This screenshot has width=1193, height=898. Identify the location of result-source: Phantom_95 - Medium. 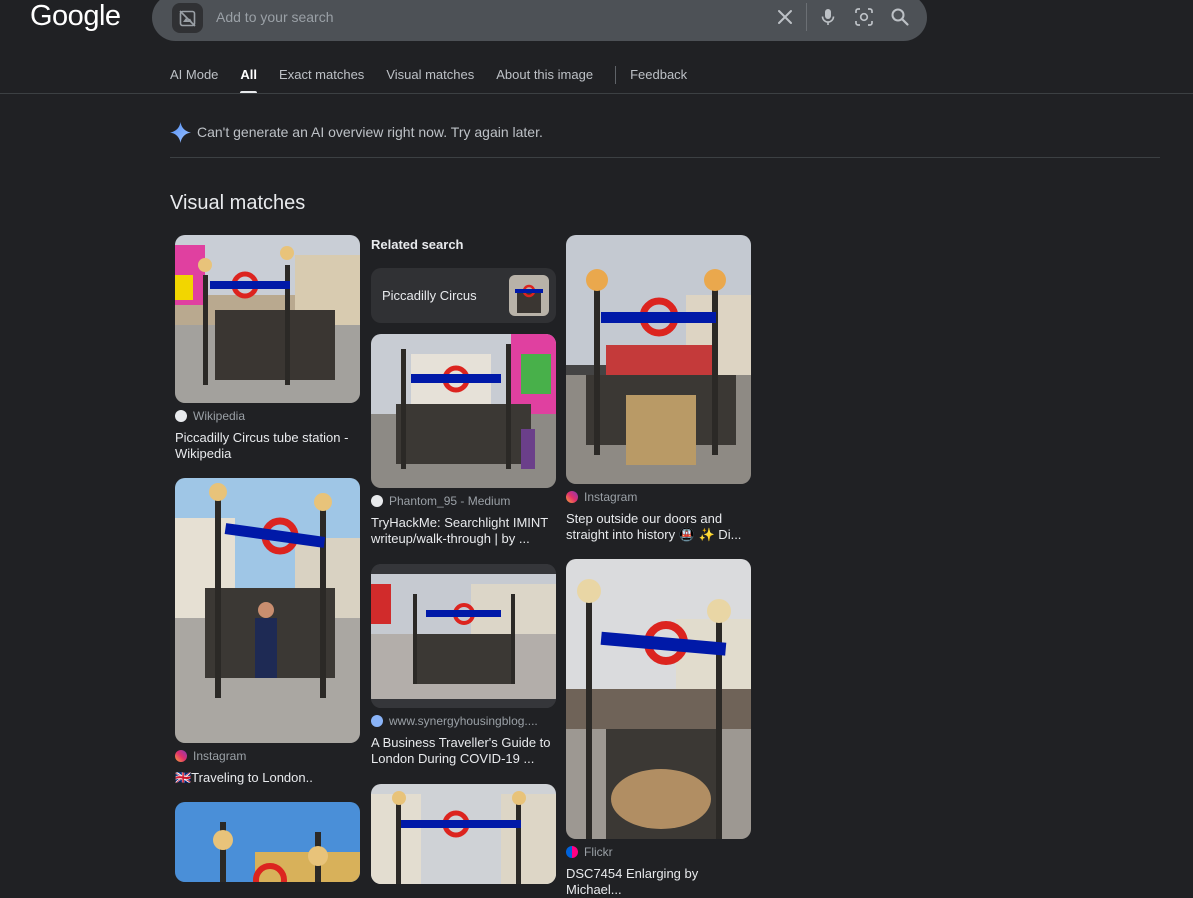
(463, 501).